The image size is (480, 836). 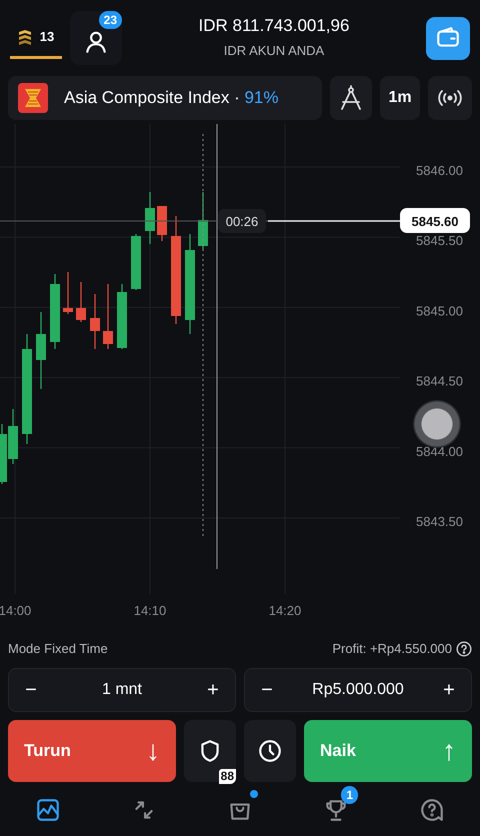 What do you see at coordinates (439, 521) in the screenshot?
I see `price-axis-label: 5843.50` at bounding box center [439, 521].